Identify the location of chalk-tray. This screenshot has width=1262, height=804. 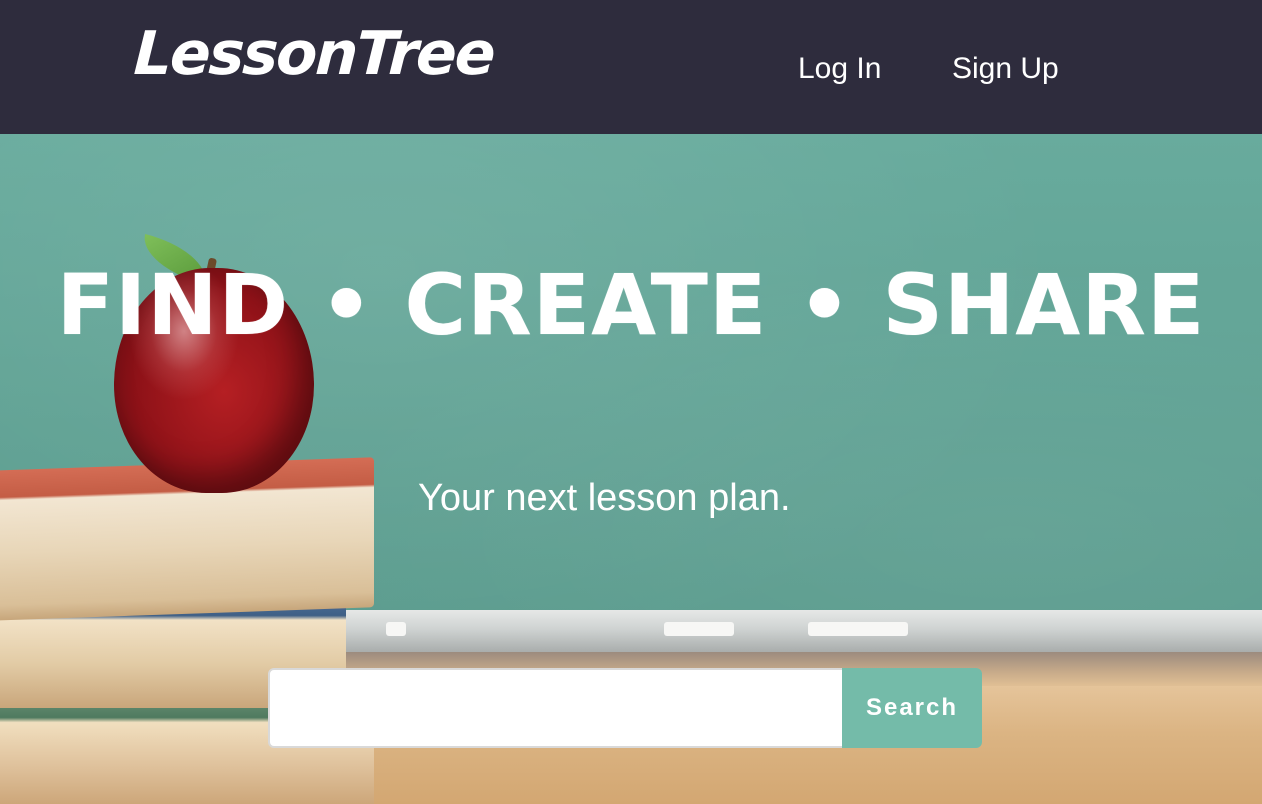
(801, 631).